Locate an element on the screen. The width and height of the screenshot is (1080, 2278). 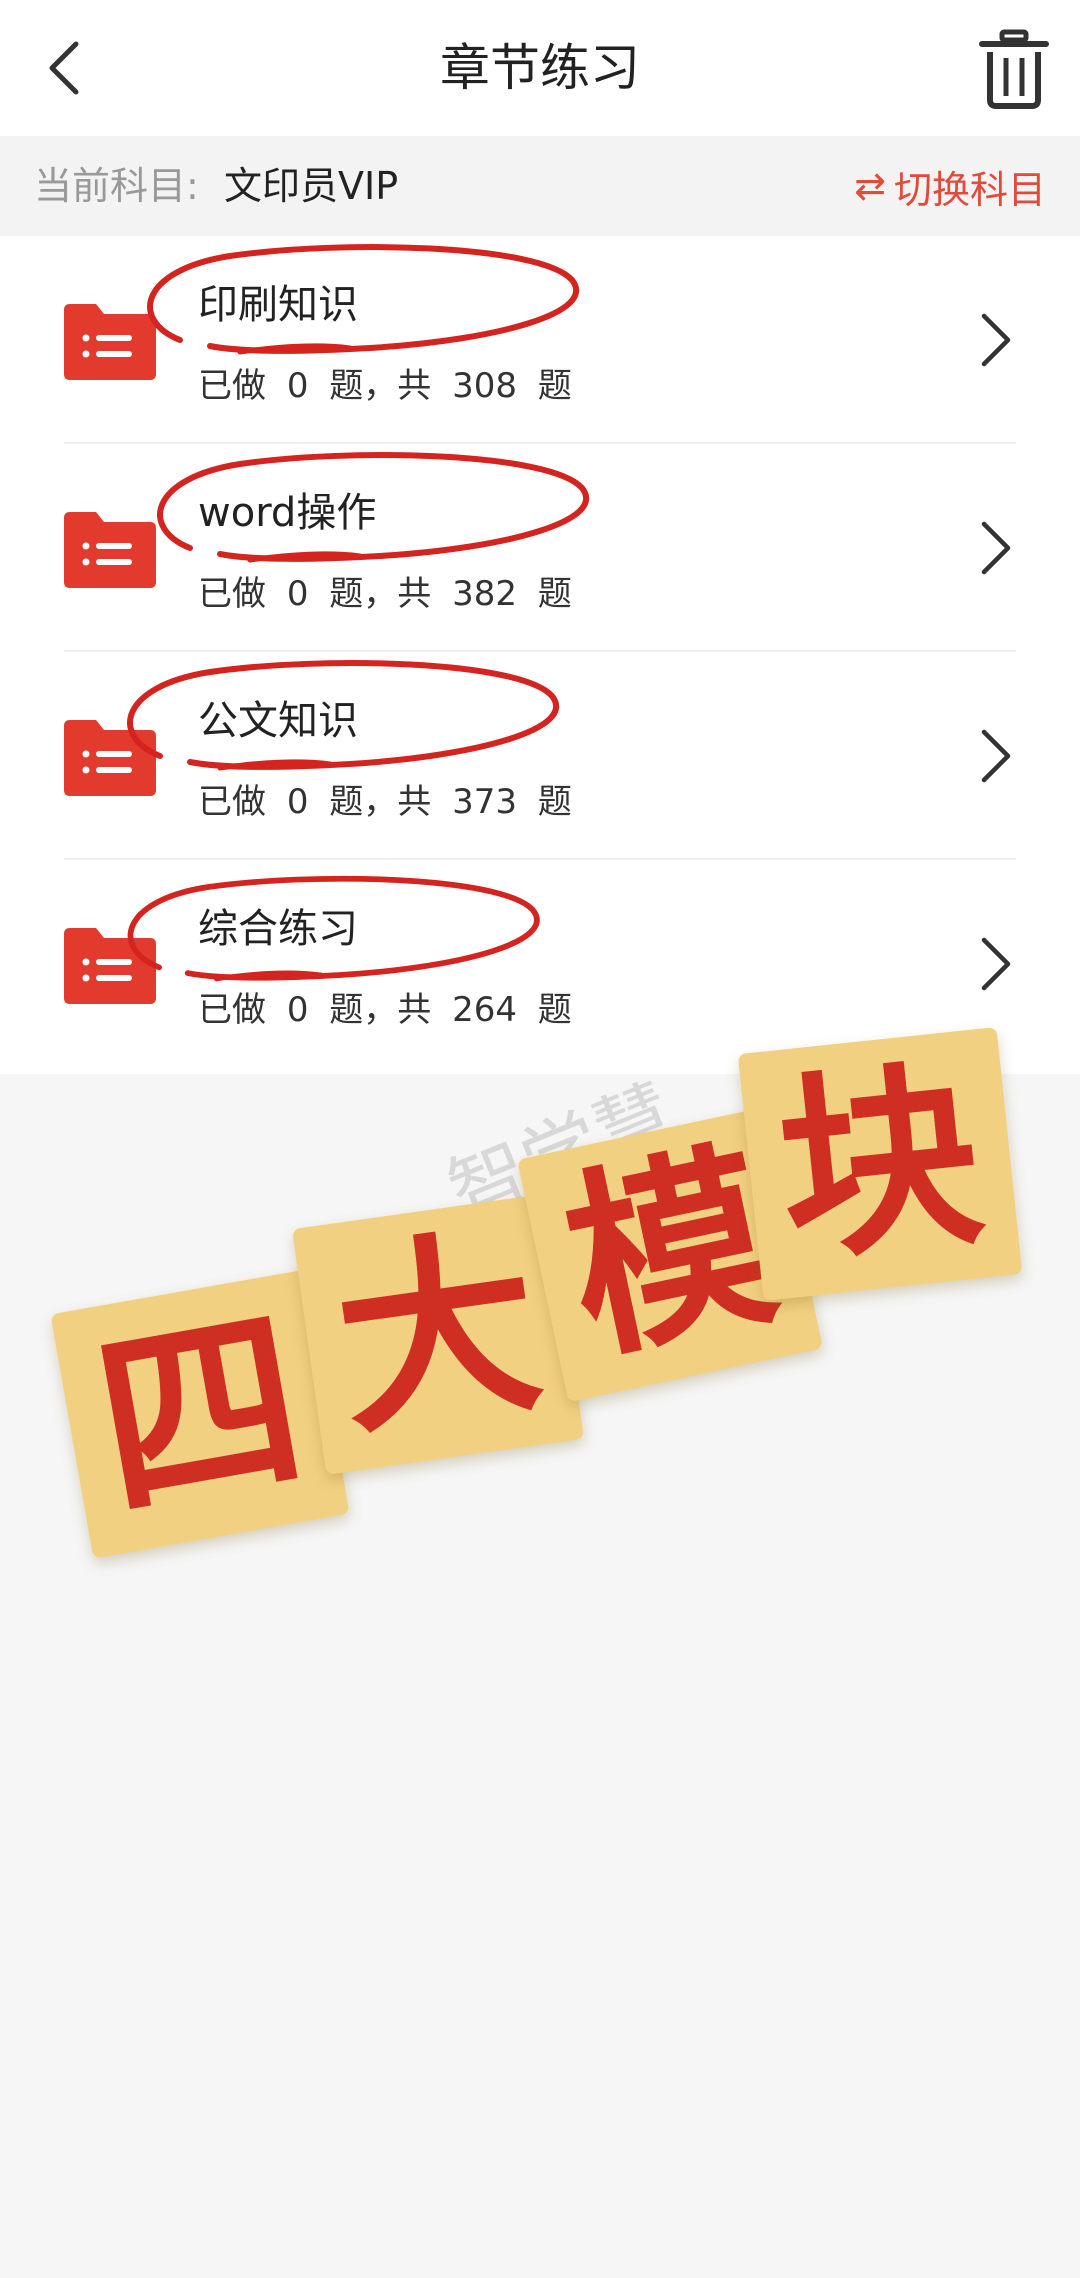
chapter-title: 公文知识 is located at coordinates (278, 721).